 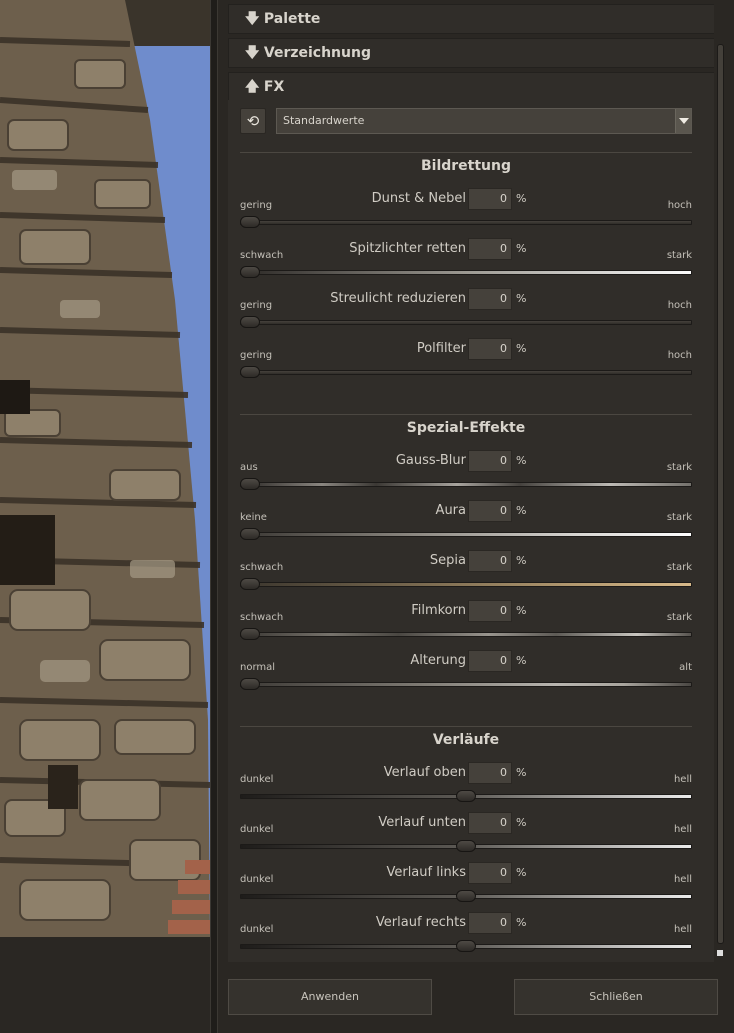 What do you see at coordinates (475, 312) in the screenshot?
I see `slider-straylight: gering Streulicht reduzieren 0% hoch` at bounding box center [475, 312].